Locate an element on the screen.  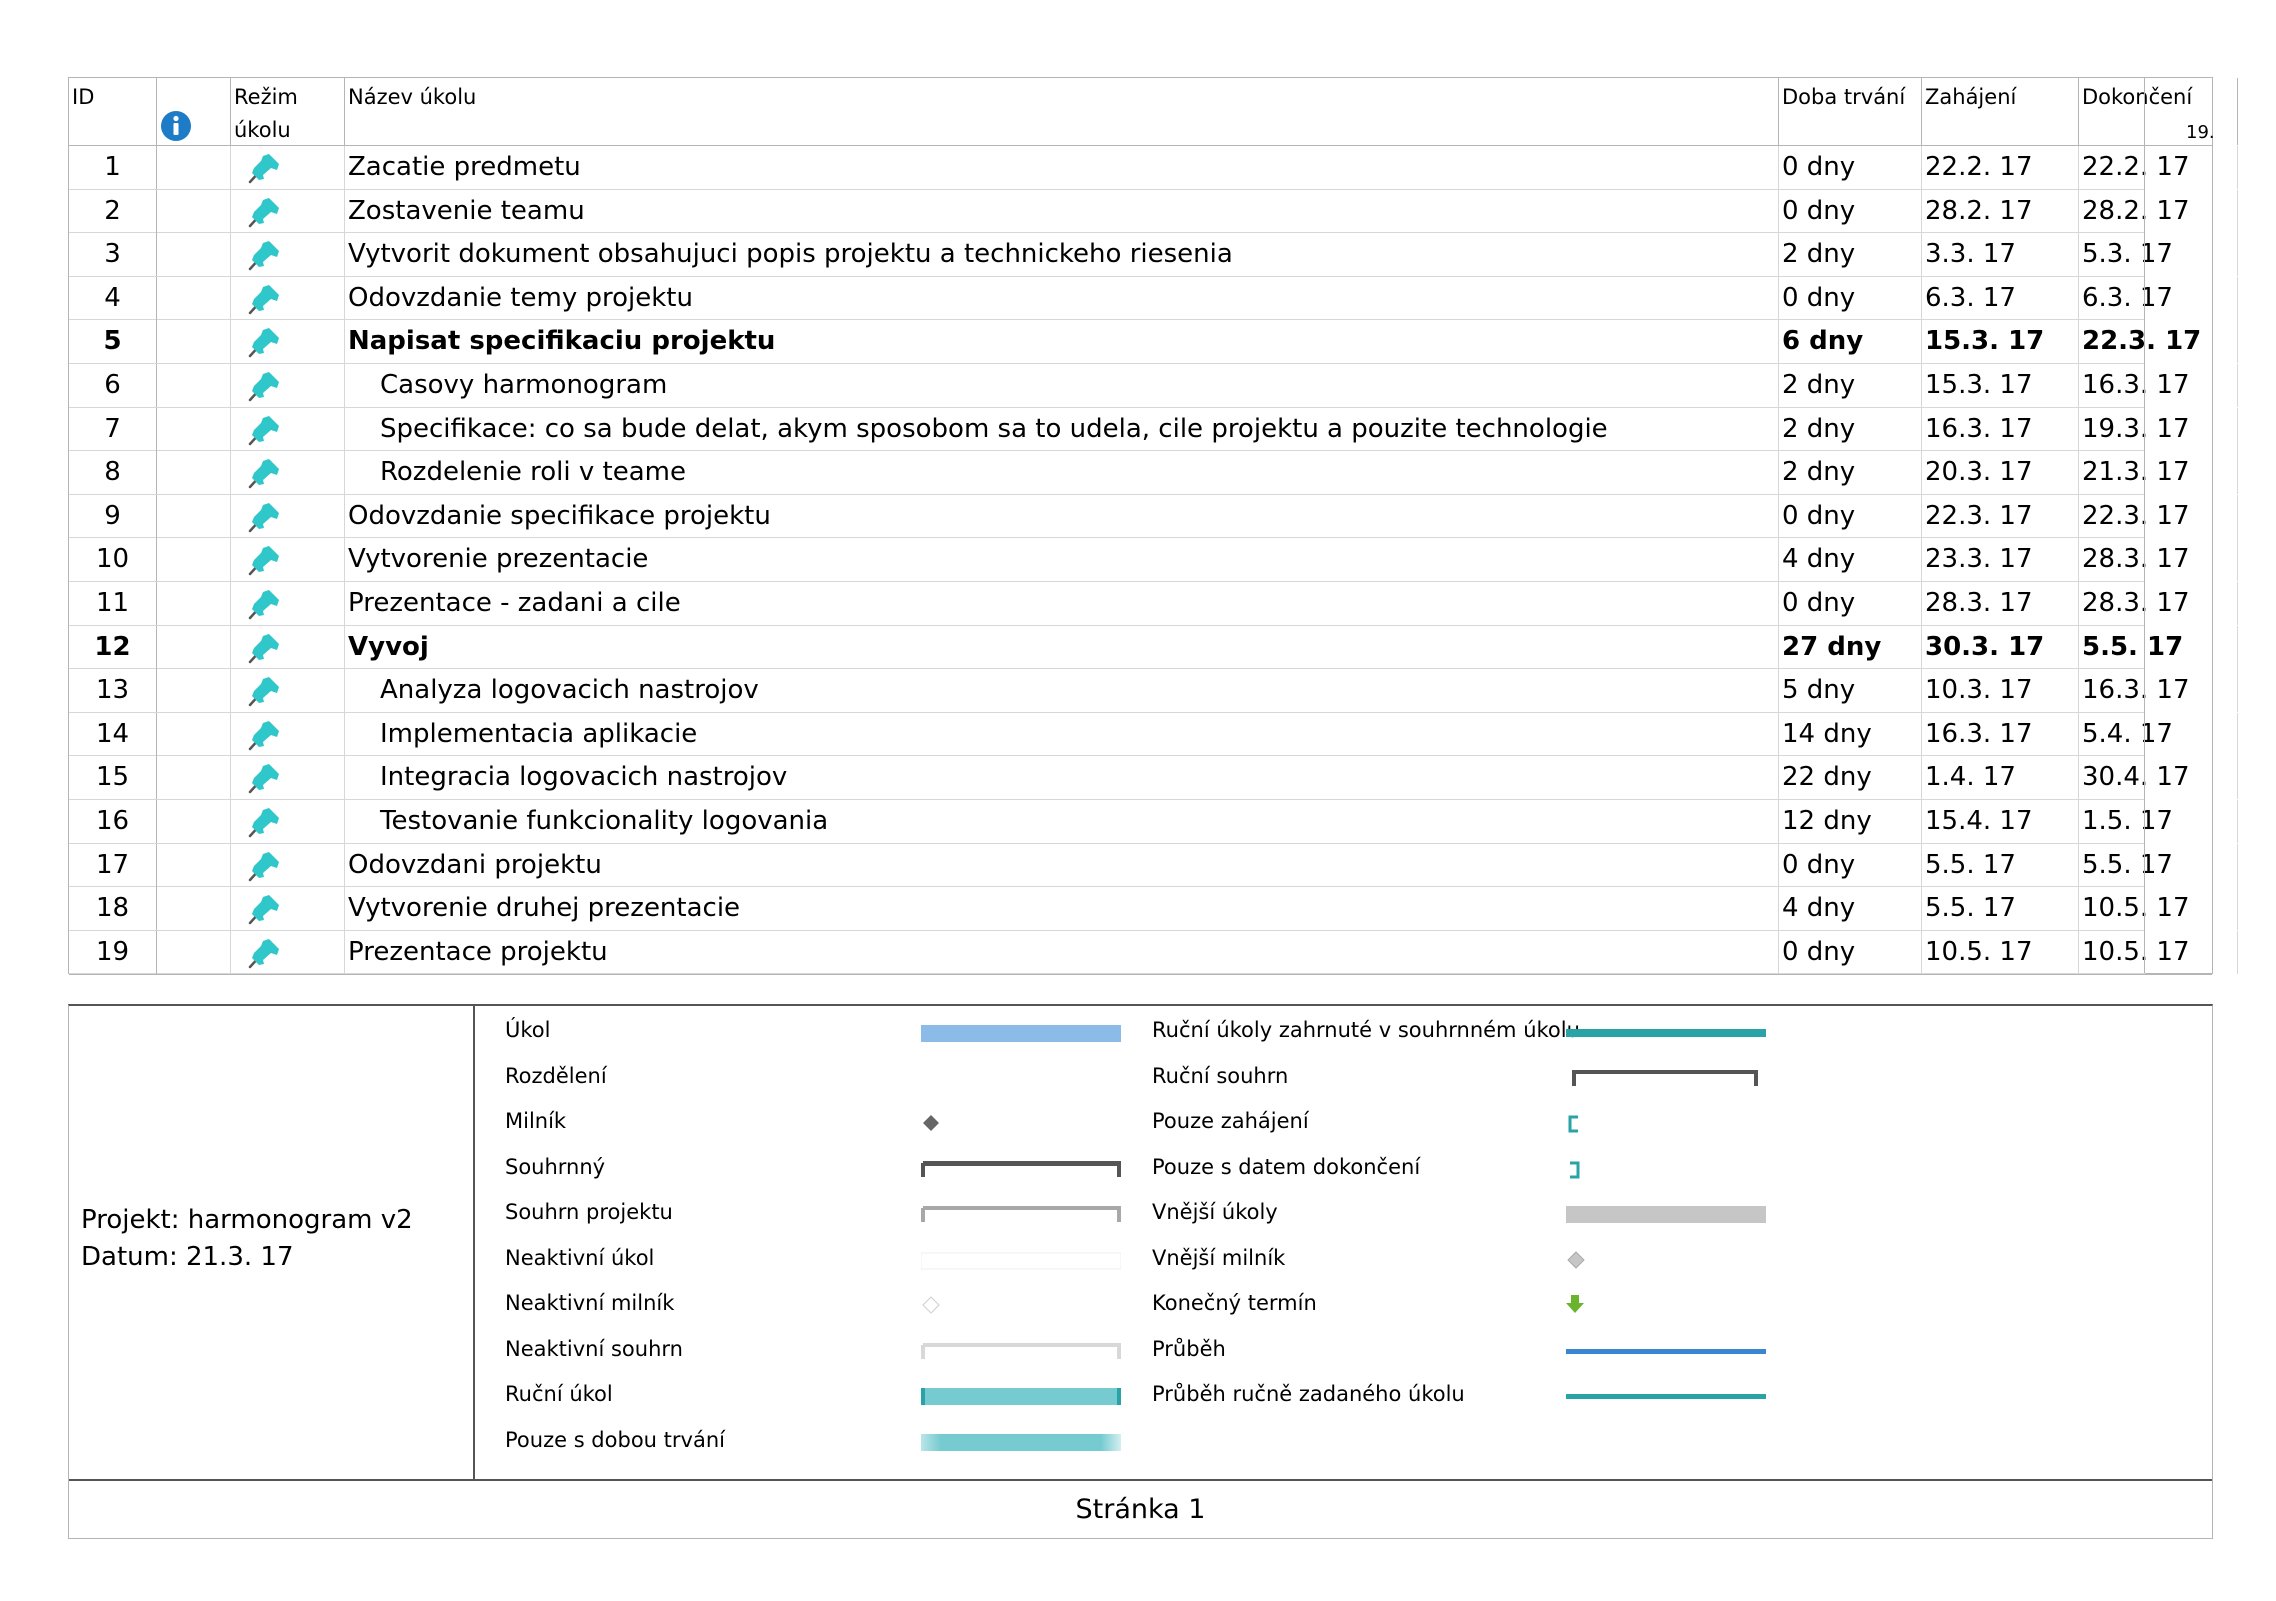
table-row: 17 Odovzdani projektu 0 dny 5.5. 17 5.5. 17 is located at coordinates (1153, 865).